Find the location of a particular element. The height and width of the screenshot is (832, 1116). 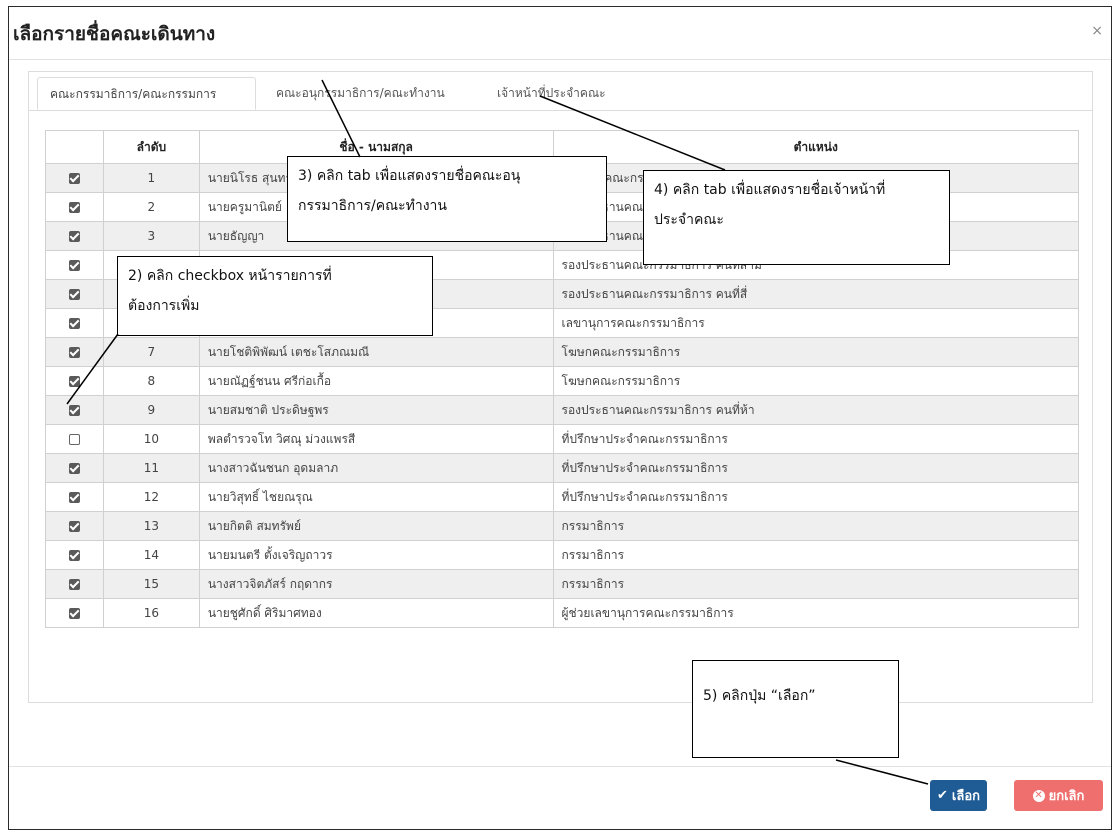

row-position: รองประธานคณะกรรมาธิการ คนที่สี่ is located at coordinates (815, 294).